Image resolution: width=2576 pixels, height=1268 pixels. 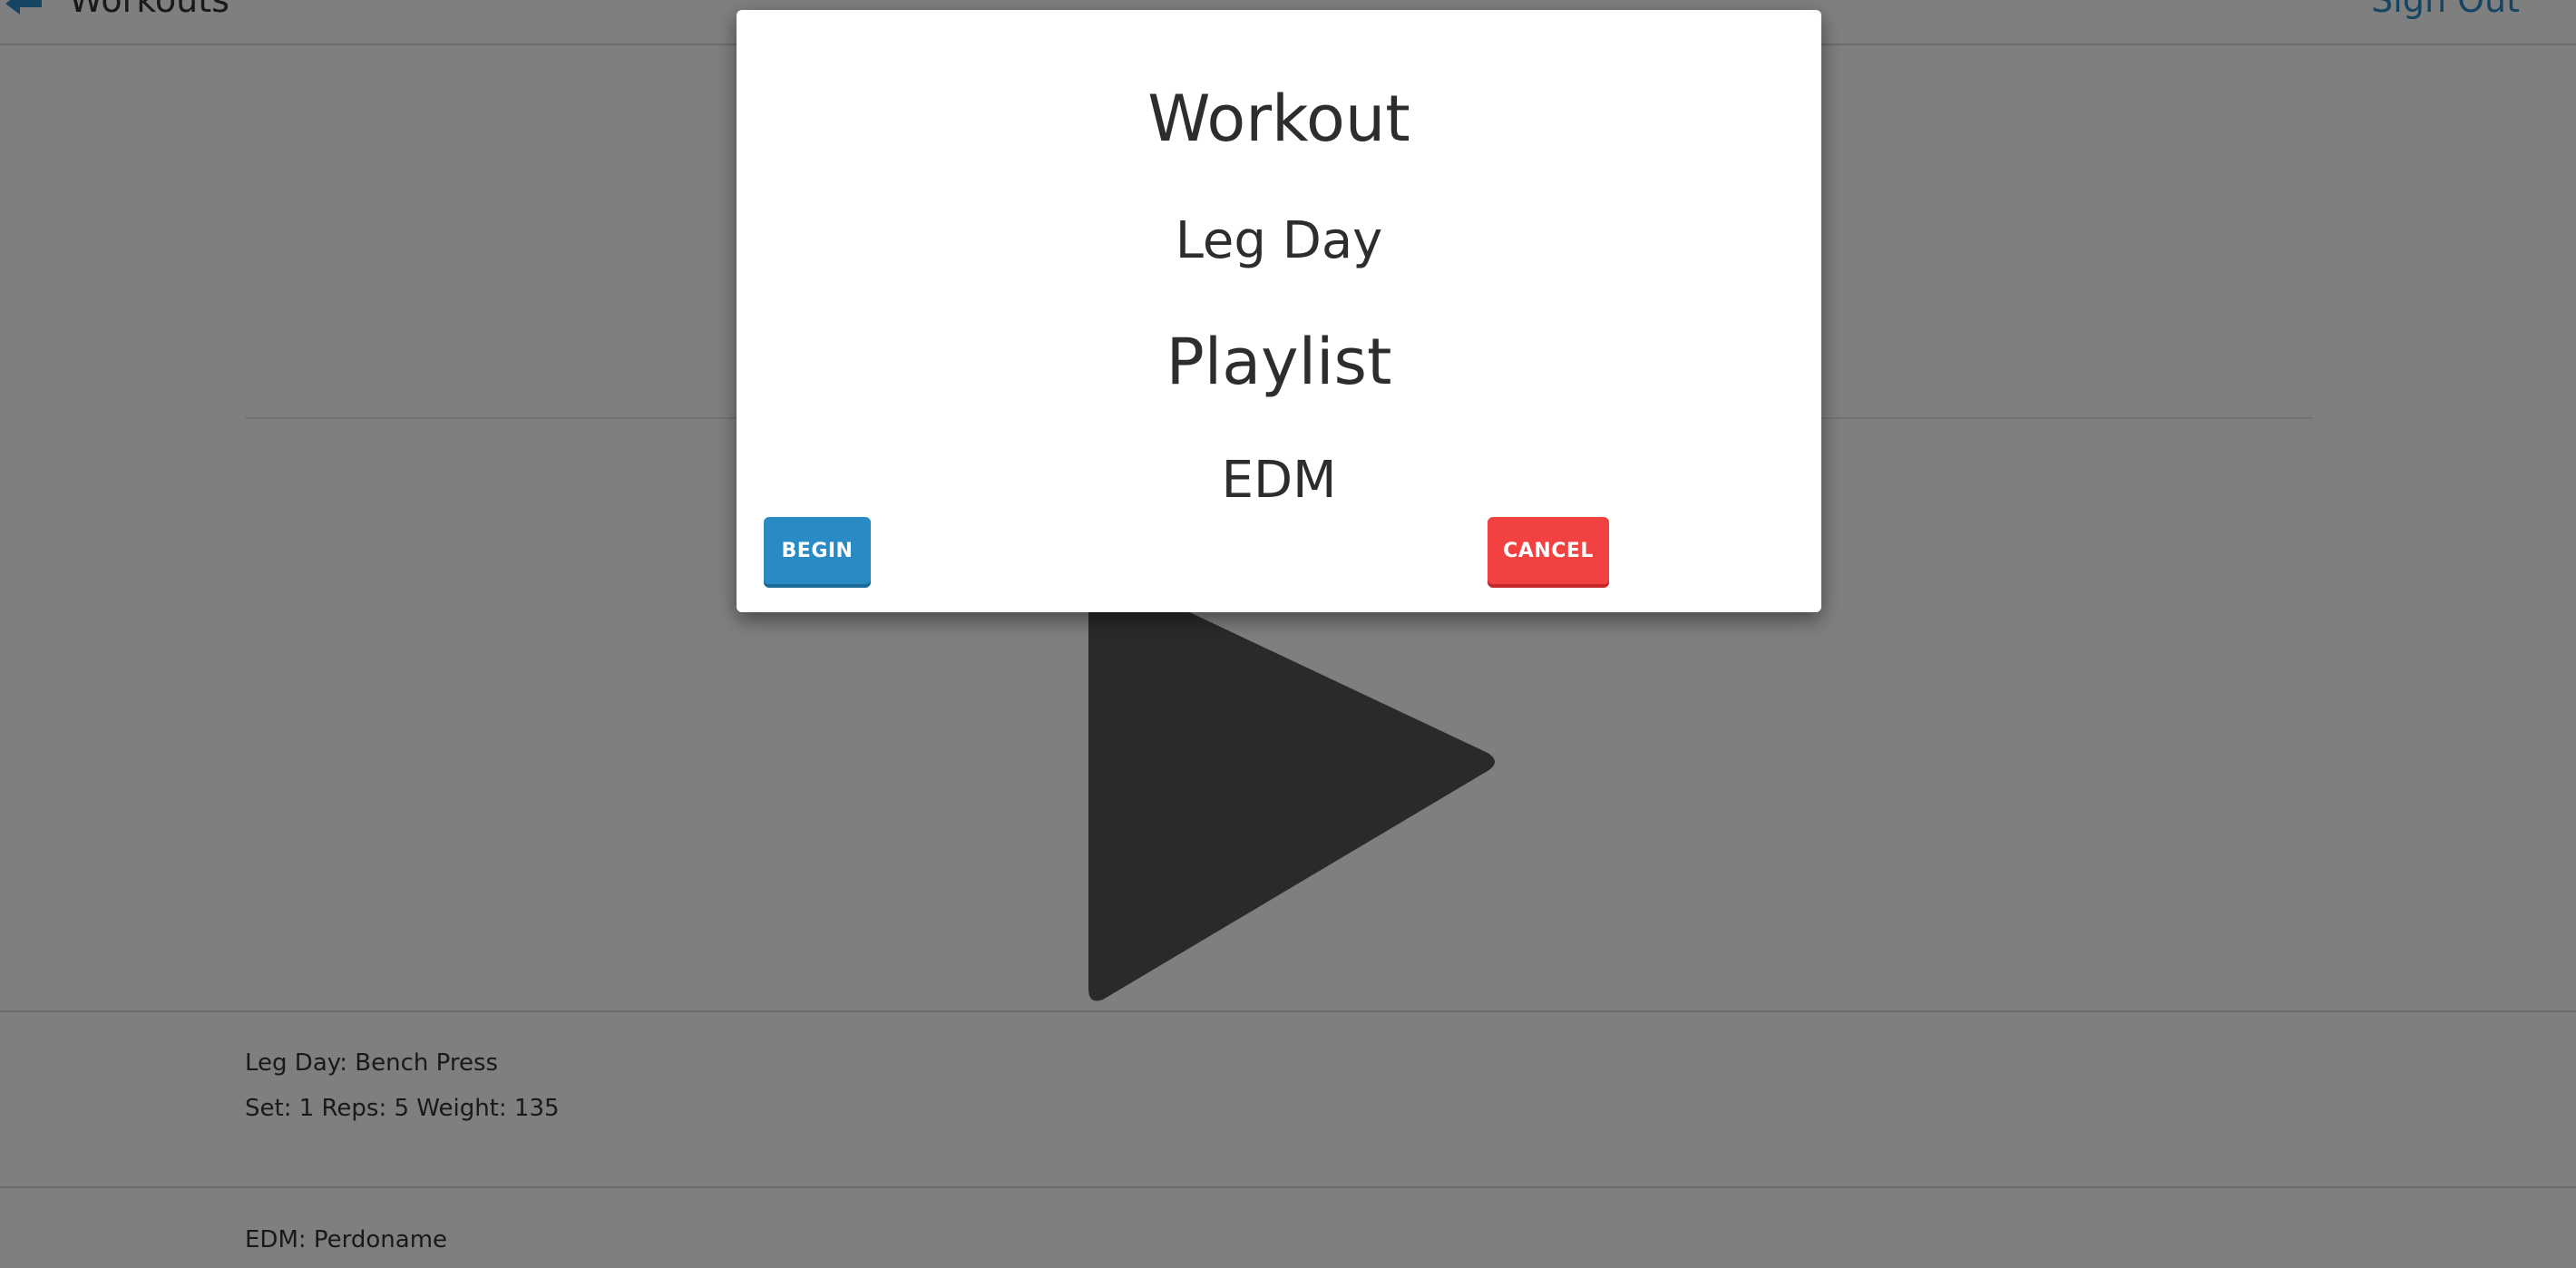 What do you see at coordinates (817, 550) in the screenshot?
I see `begin-button: BEGIN` at bounding box center [817, 550].